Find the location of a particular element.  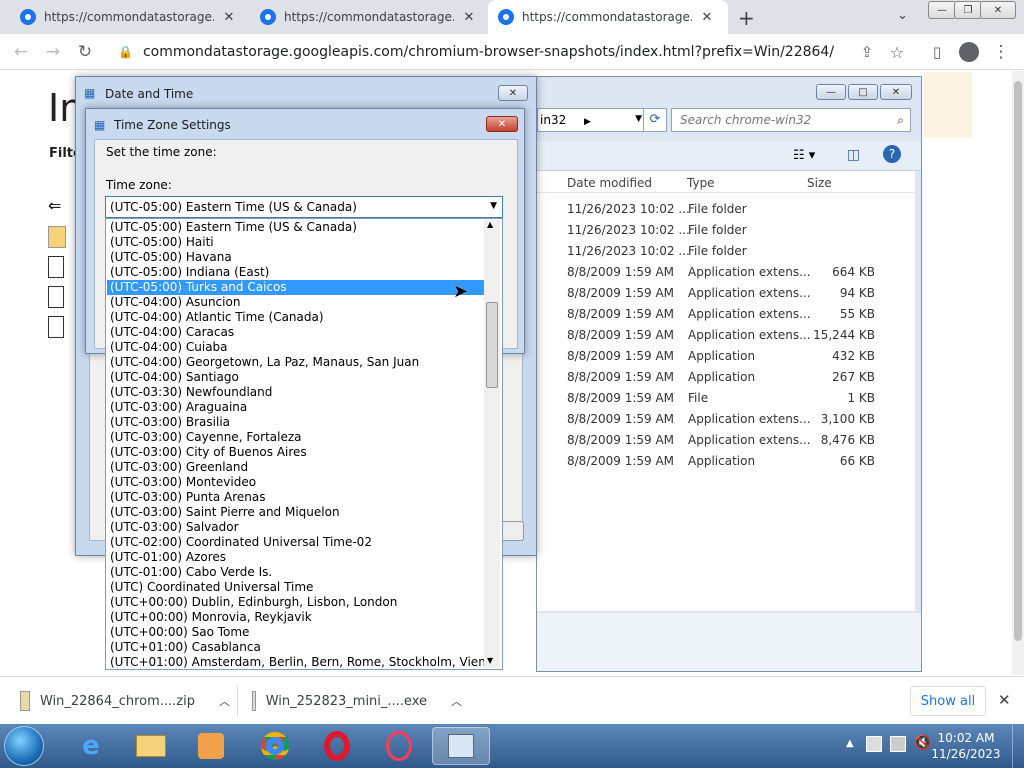

taskbar-opera-gx-icon is located at coordinates (399, 746).